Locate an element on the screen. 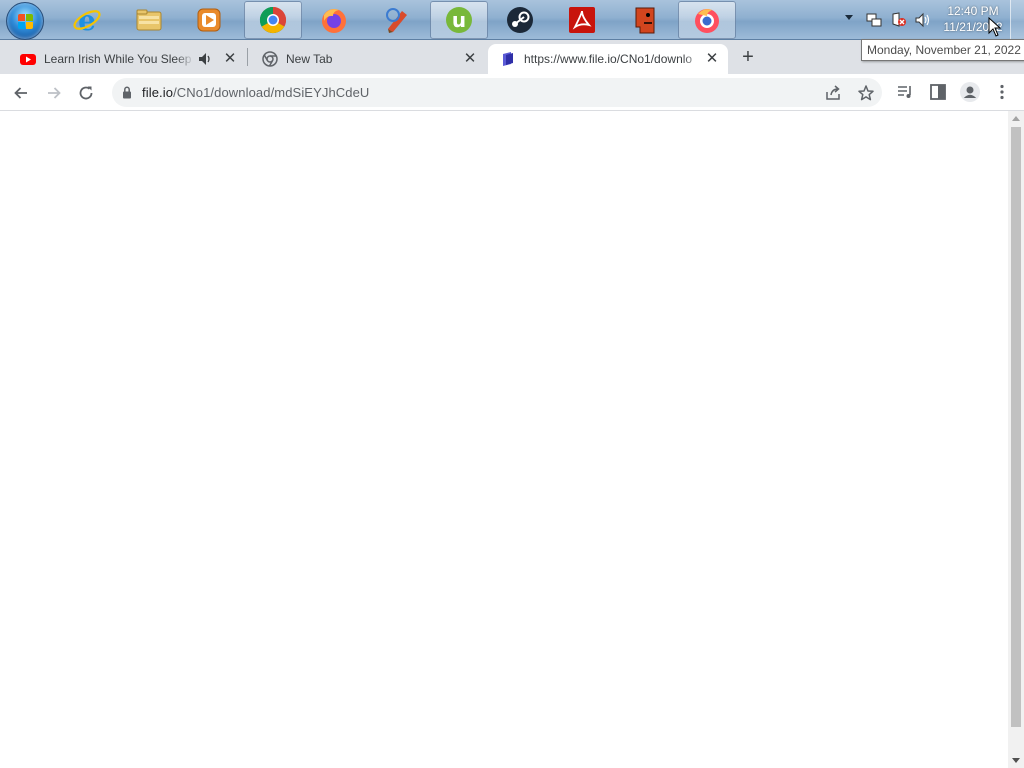  taskbar-media-player-button is located at coordinates (209, 20).